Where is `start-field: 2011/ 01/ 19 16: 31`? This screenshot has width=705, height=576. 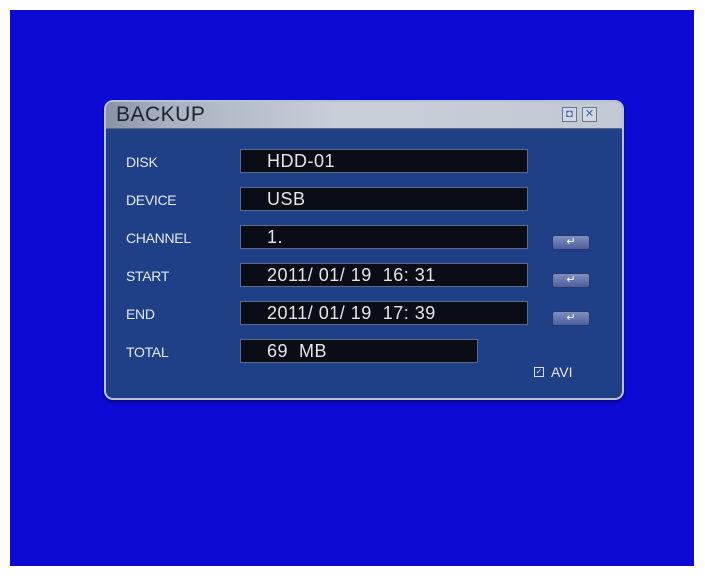 start-field: 2011/ 01/ 19 16: 31 is located at coordinates (384, 275).